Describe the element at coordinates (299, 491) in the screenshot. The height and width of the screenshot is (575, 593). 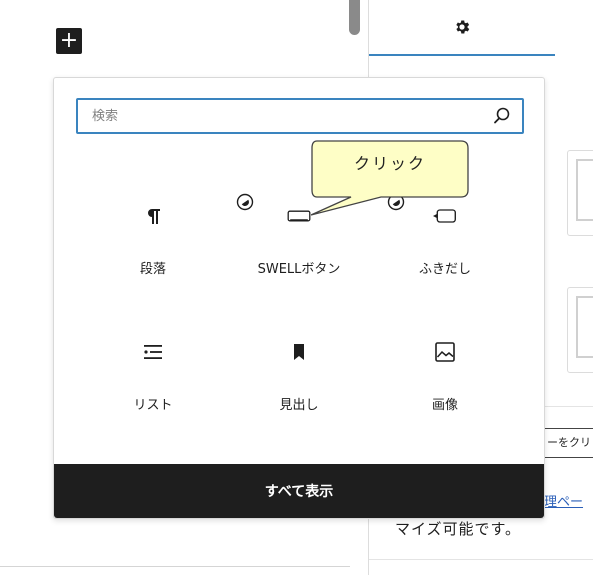
I see `browse-all-button: すべて表示` at that location.